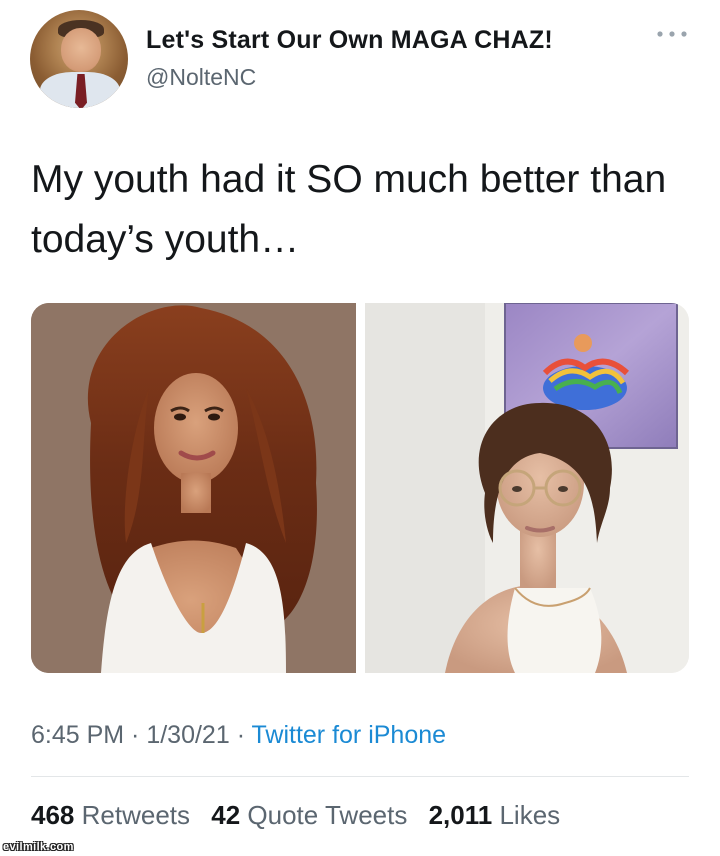  What do you see at coordinates (136, 815) in the screenshot?
I see `retweets-label: Retweets` at bounding box center [136, 815].